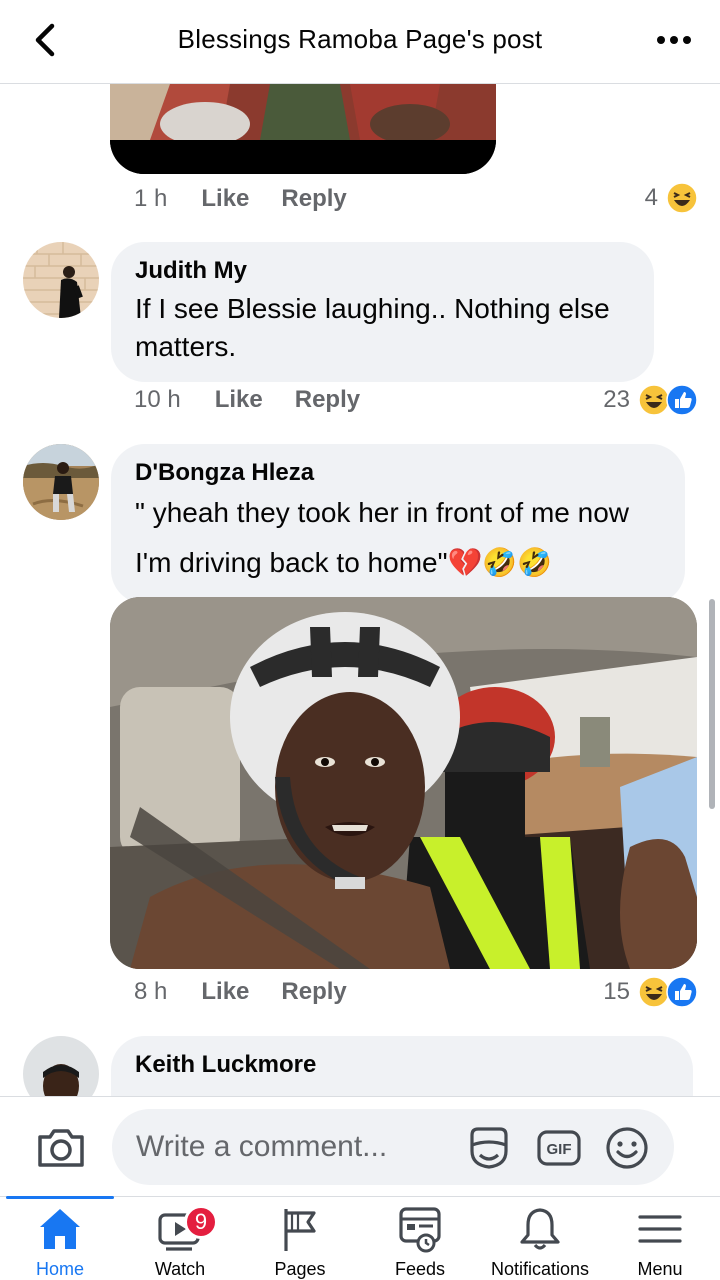  I want to click on smiley-icon, so click(627, 1148).